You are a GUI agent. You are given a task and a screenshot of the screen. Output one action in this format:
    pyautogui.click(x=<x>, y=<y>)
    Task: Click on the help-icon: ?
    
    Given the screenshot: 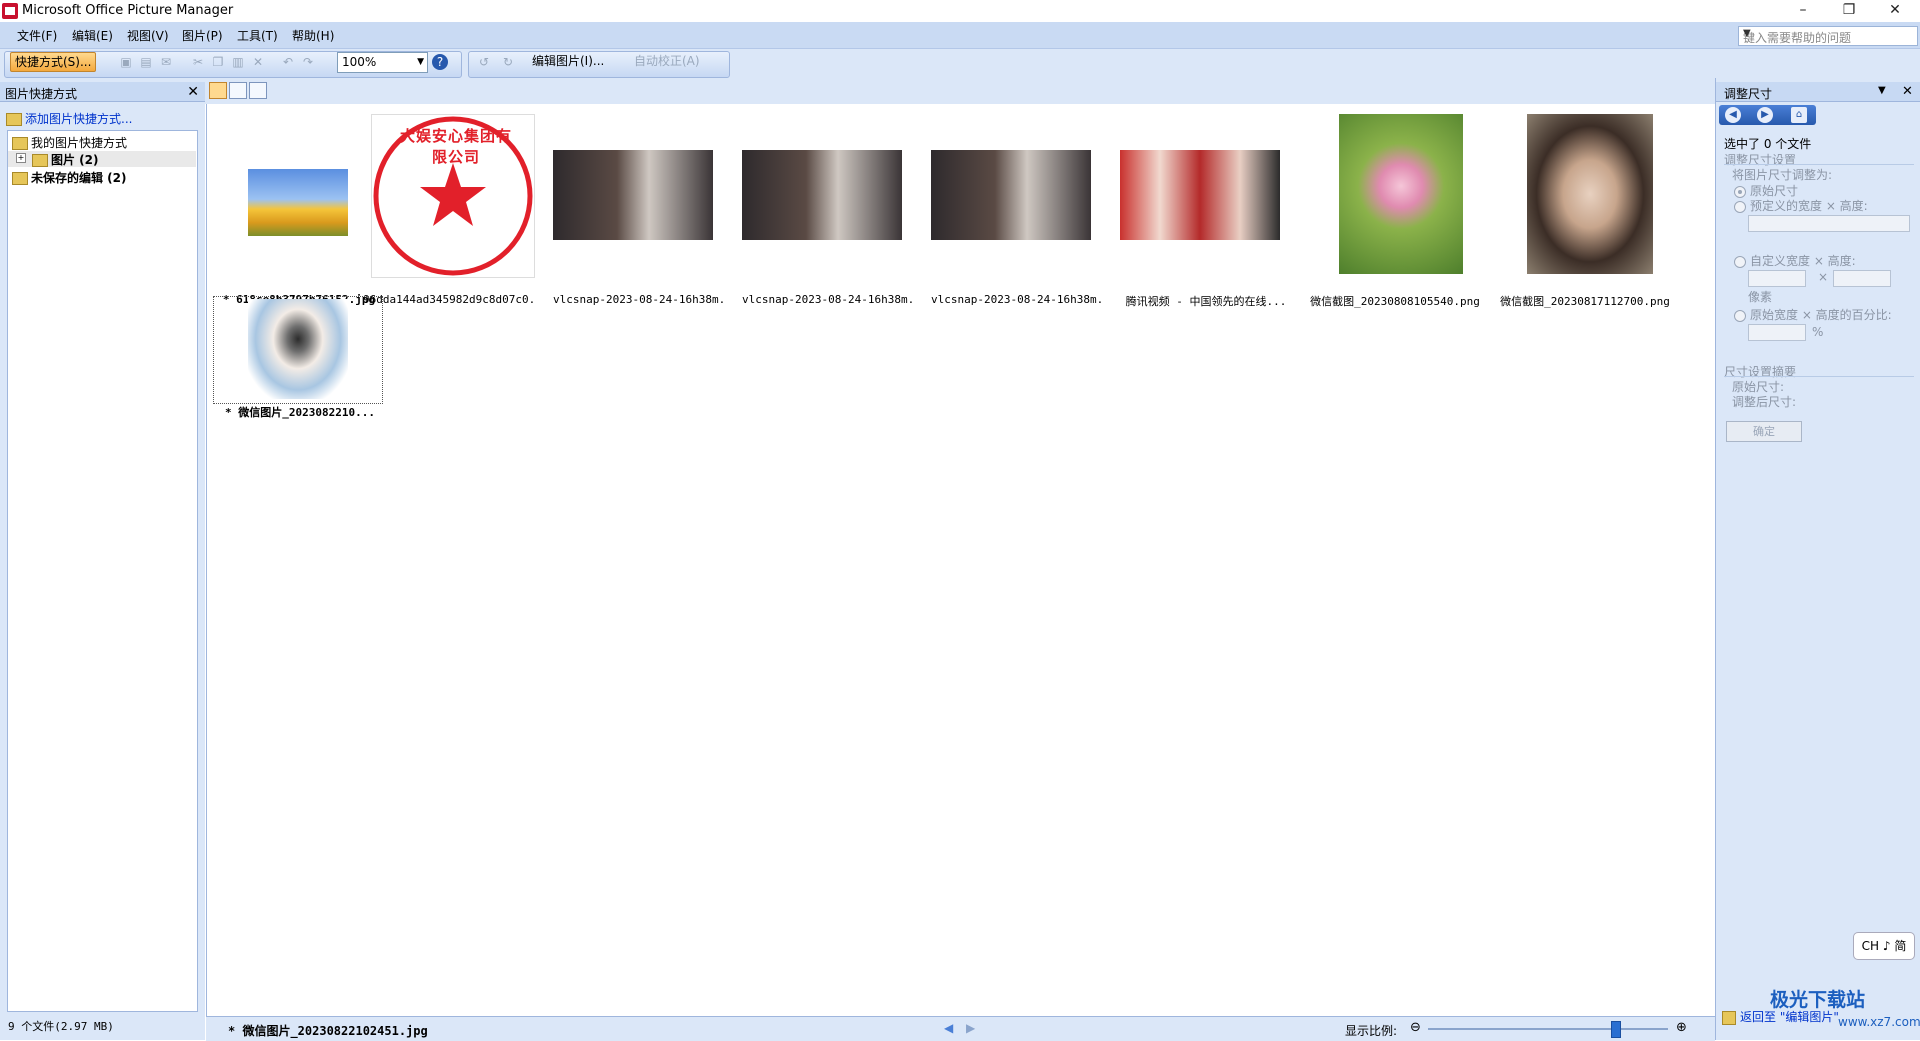 What is the action you would take?
    pyautogui.click(x=440, y=62)
    